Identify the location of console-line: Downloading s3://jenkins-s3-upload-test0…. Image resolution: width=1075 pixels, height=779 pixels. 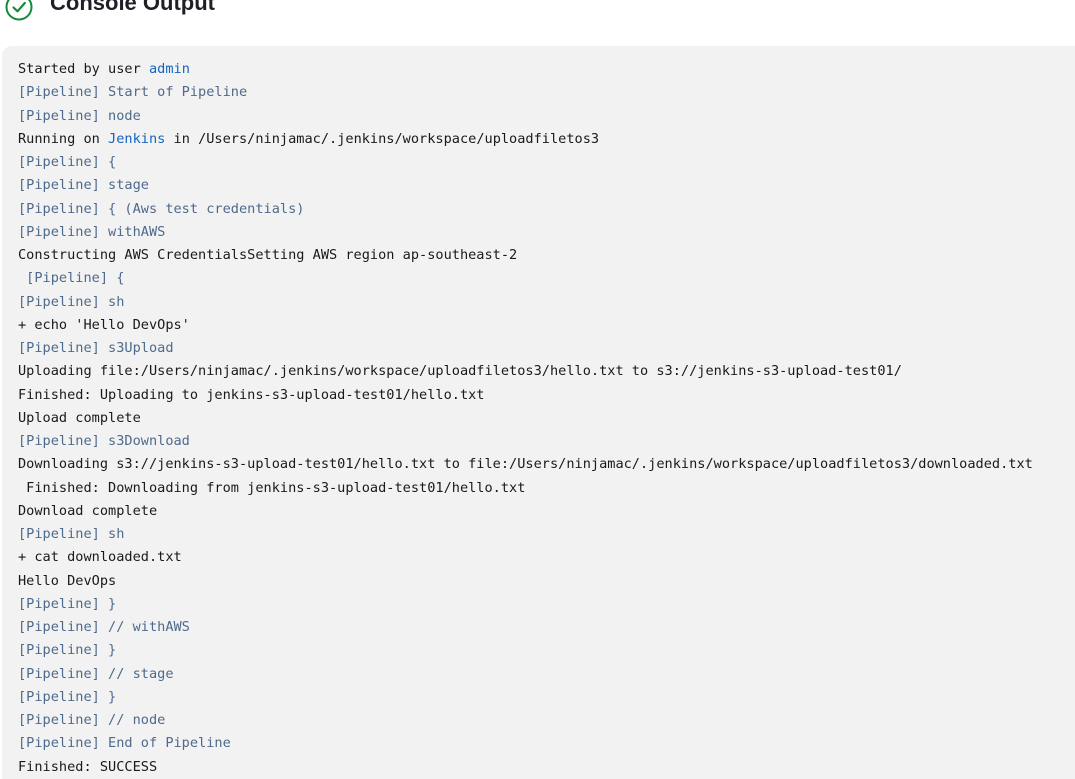
(525, 464).